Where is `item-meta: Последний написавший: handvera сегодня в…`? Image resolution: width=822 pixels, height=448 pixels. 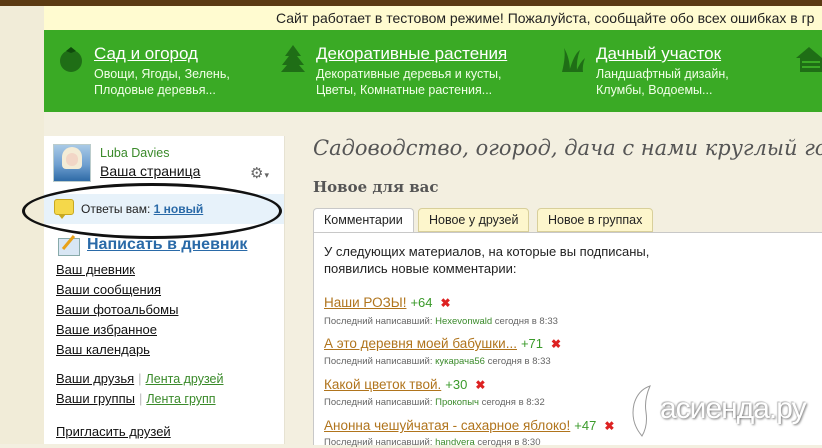 item-meta: Последний написавший: handvera сегодня в… is located at coordinates (432, 442).